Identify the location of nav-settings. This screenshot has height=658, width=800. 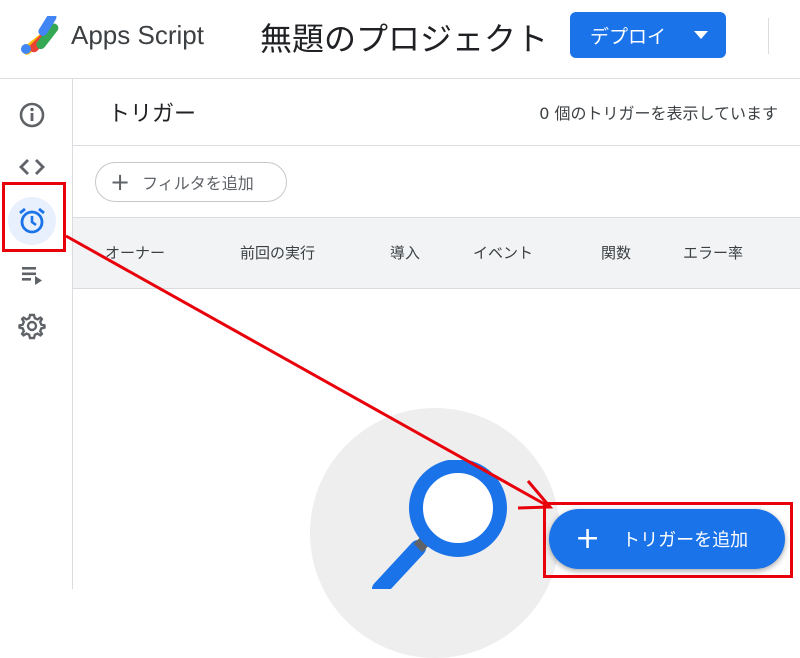
(32, 326).